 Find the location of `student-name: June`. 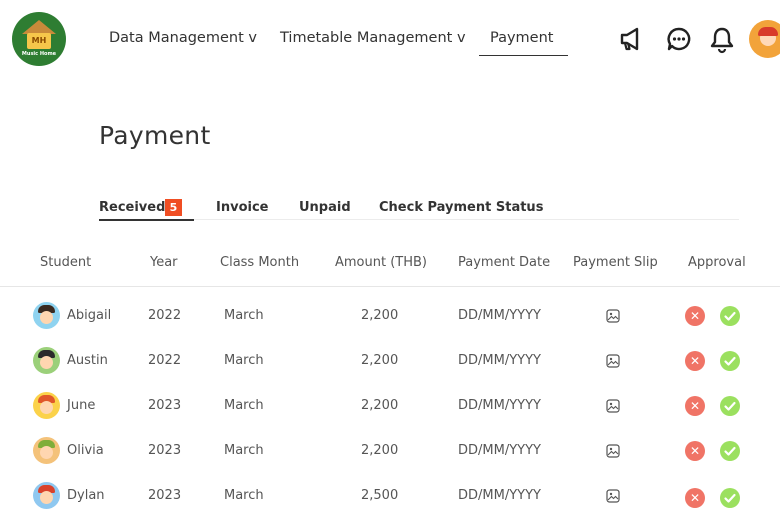

student-name: June is located at coordinates (81, 405).